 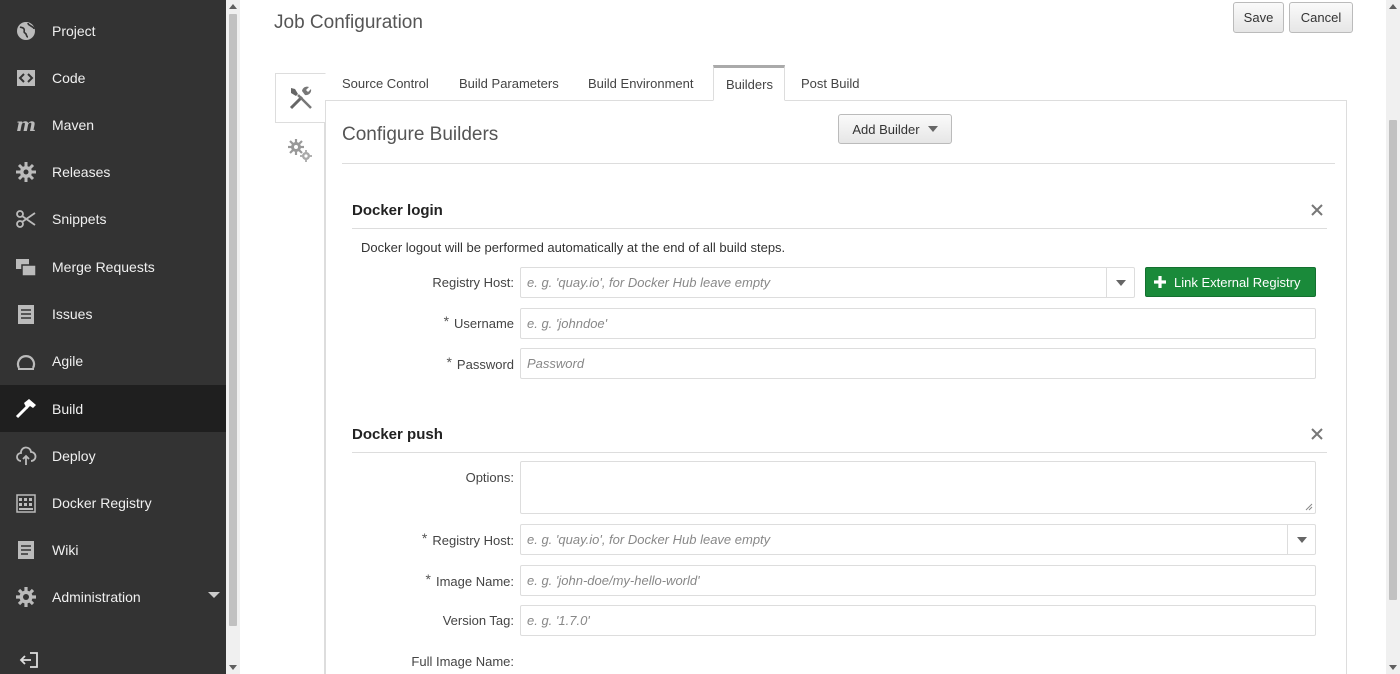 I want to click on sidebar-item-administration: Administration, so click(x=113, y=596).